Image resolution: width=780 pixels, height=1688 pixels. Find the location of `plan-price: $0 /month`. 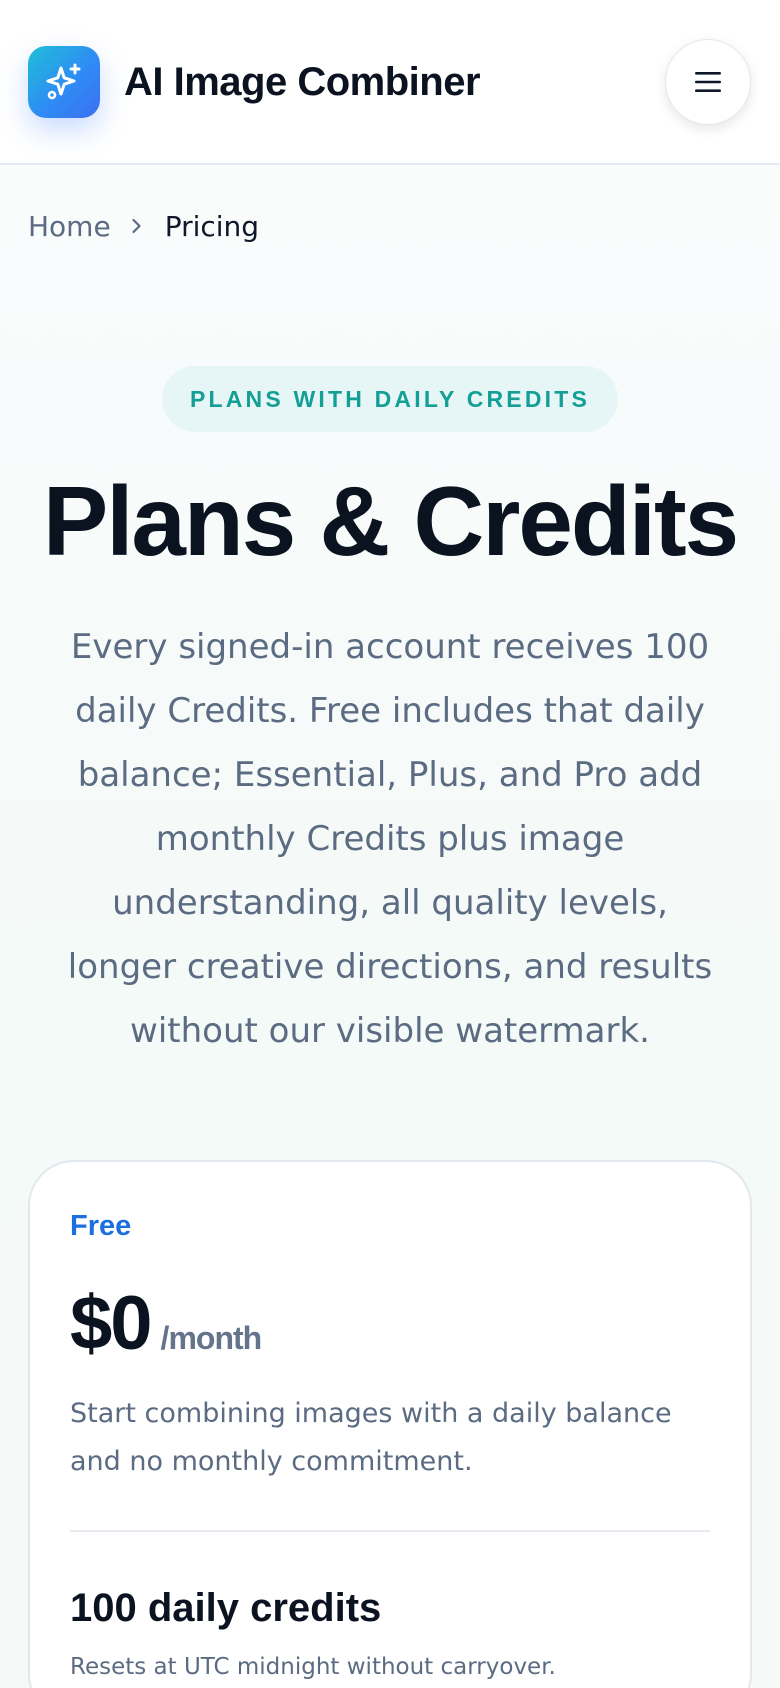

plan-price: $0 /month is located at coordinates (166, 1323).